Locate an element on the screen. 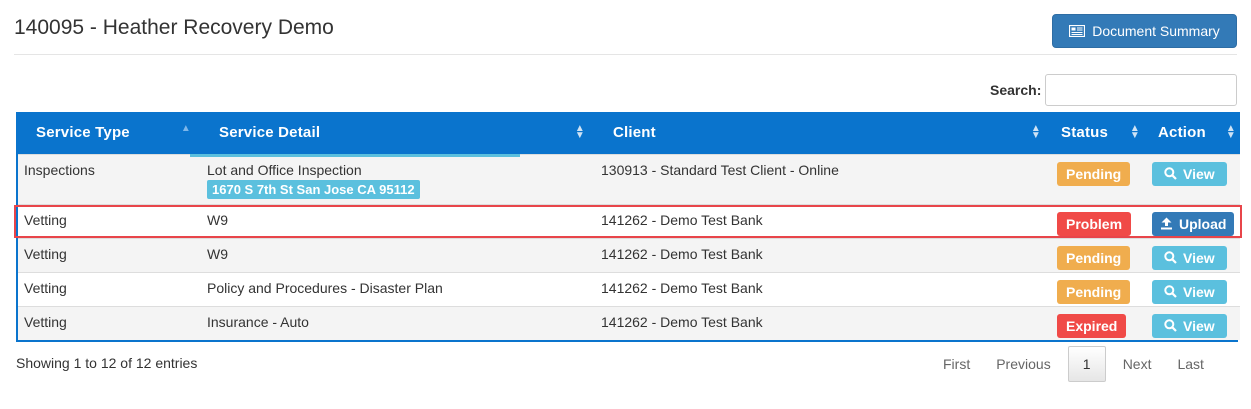 The image size is (1251, 409). column-label: Client is located at coordinates (634, 133).